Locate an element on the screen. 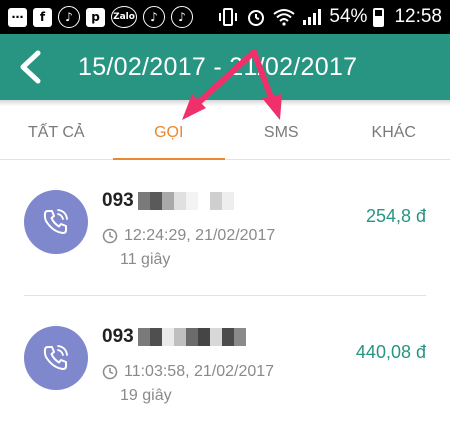  call-duration: 19 giây is located at coordinates (146, 395).